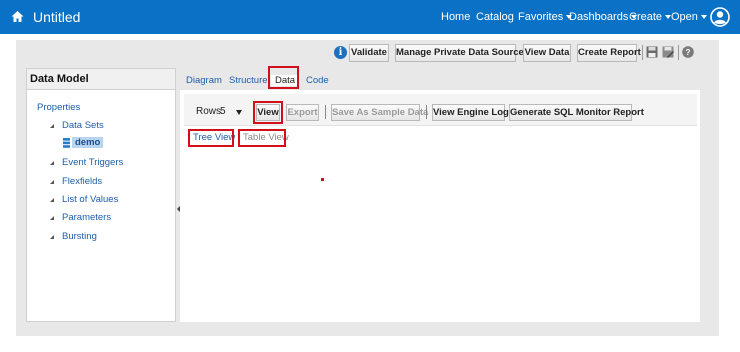 Image resolution: width=740 pixels, height=352 pixels. What do you see at coordinates (684, 17) in the screenshot?
I see `nav-open-label: Open` at bounding box center [684, 17].